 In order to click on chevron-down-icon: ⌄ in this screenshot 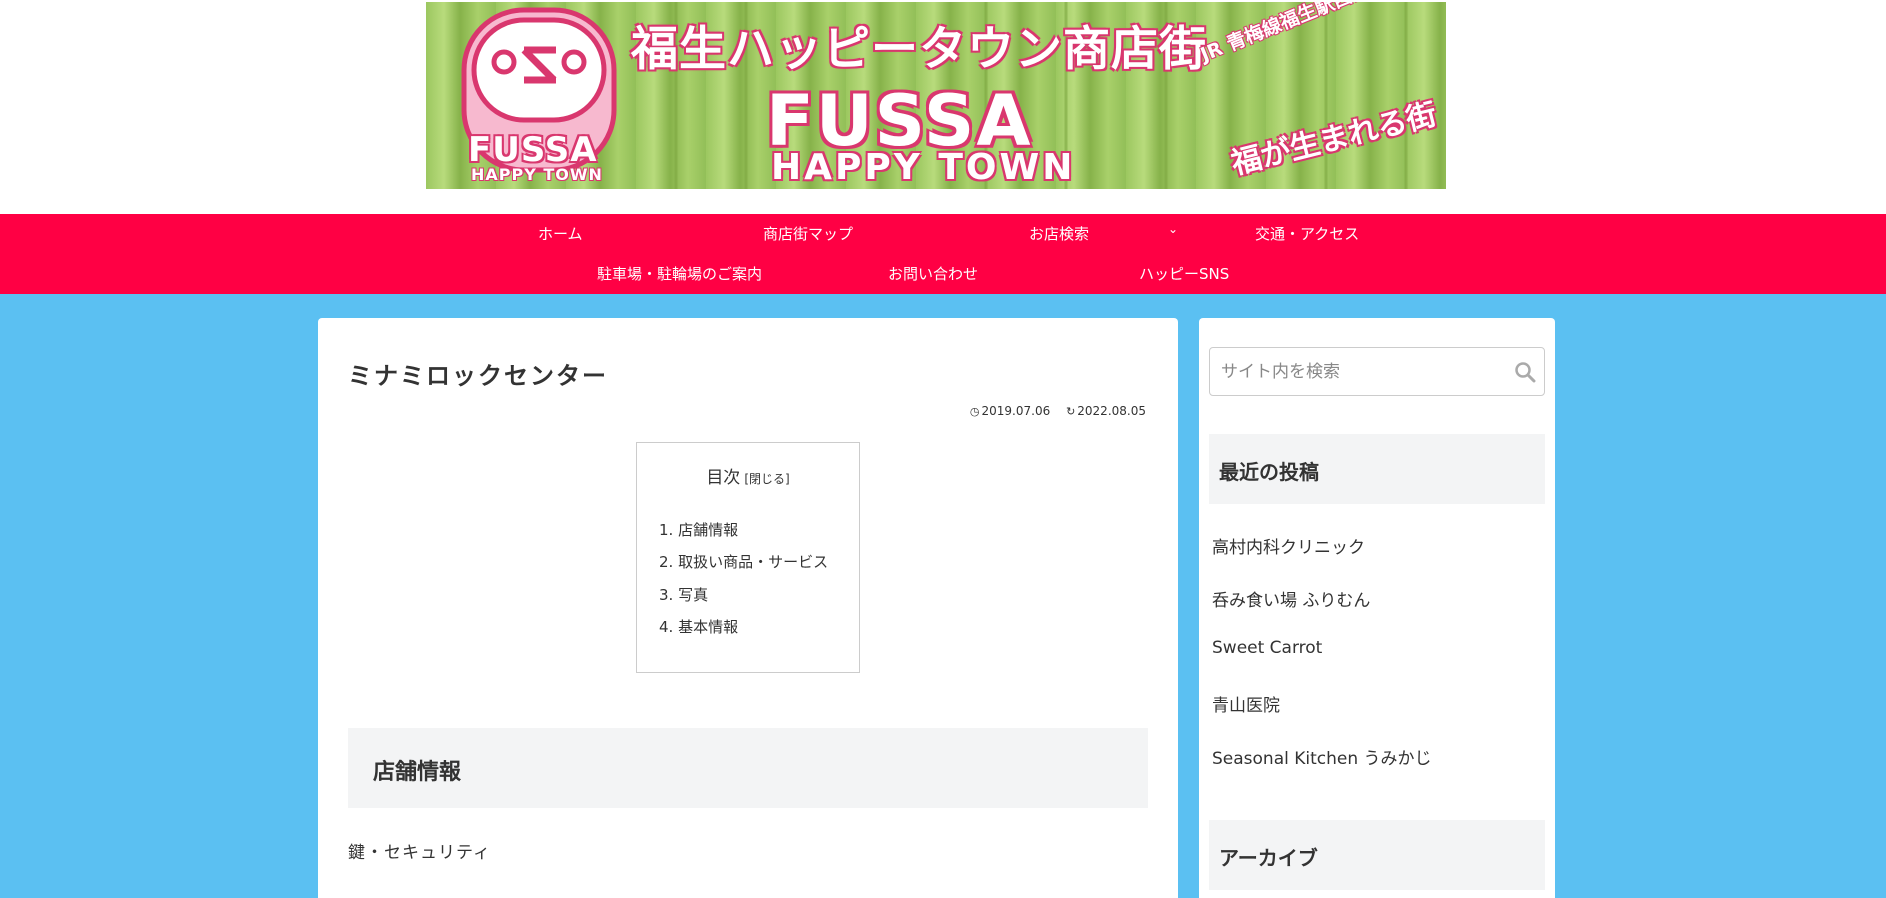, I will do `click(1173, 229)`.